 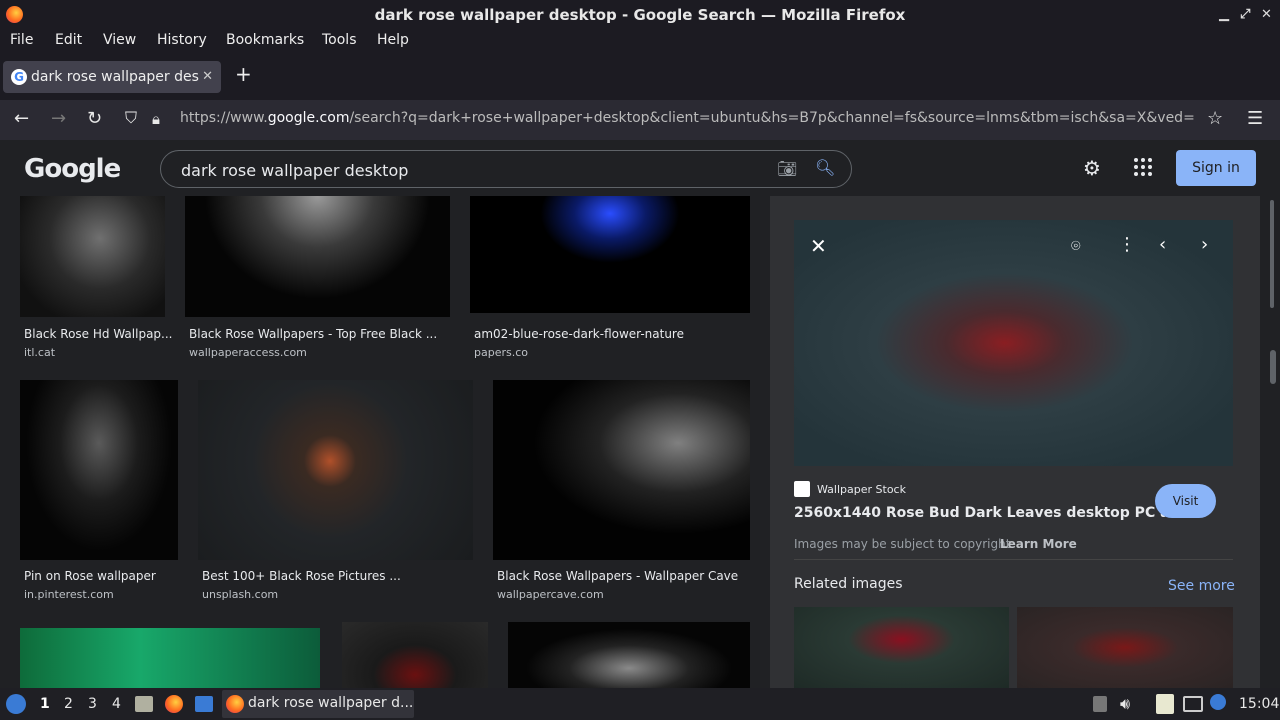 What do you see at coordinates (579, 334) in the screenshot?
I see `result-caption-3: am02-blue-rose-dark-flower-nature` at bounding box center [579, 334].